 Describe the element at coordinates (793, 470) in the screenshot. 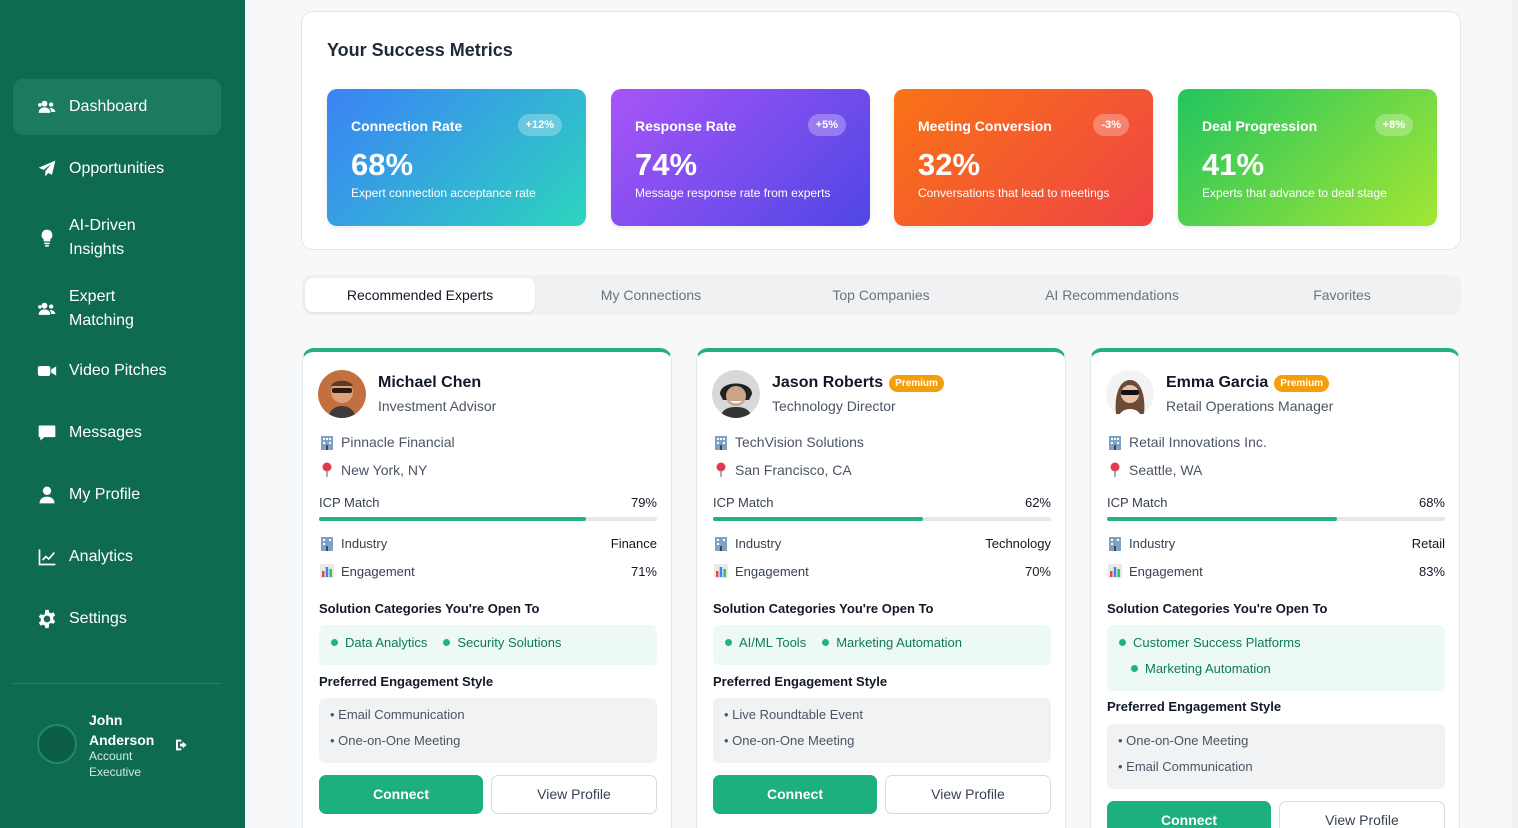

I see `location-name: San Francisco, CA` at that location.